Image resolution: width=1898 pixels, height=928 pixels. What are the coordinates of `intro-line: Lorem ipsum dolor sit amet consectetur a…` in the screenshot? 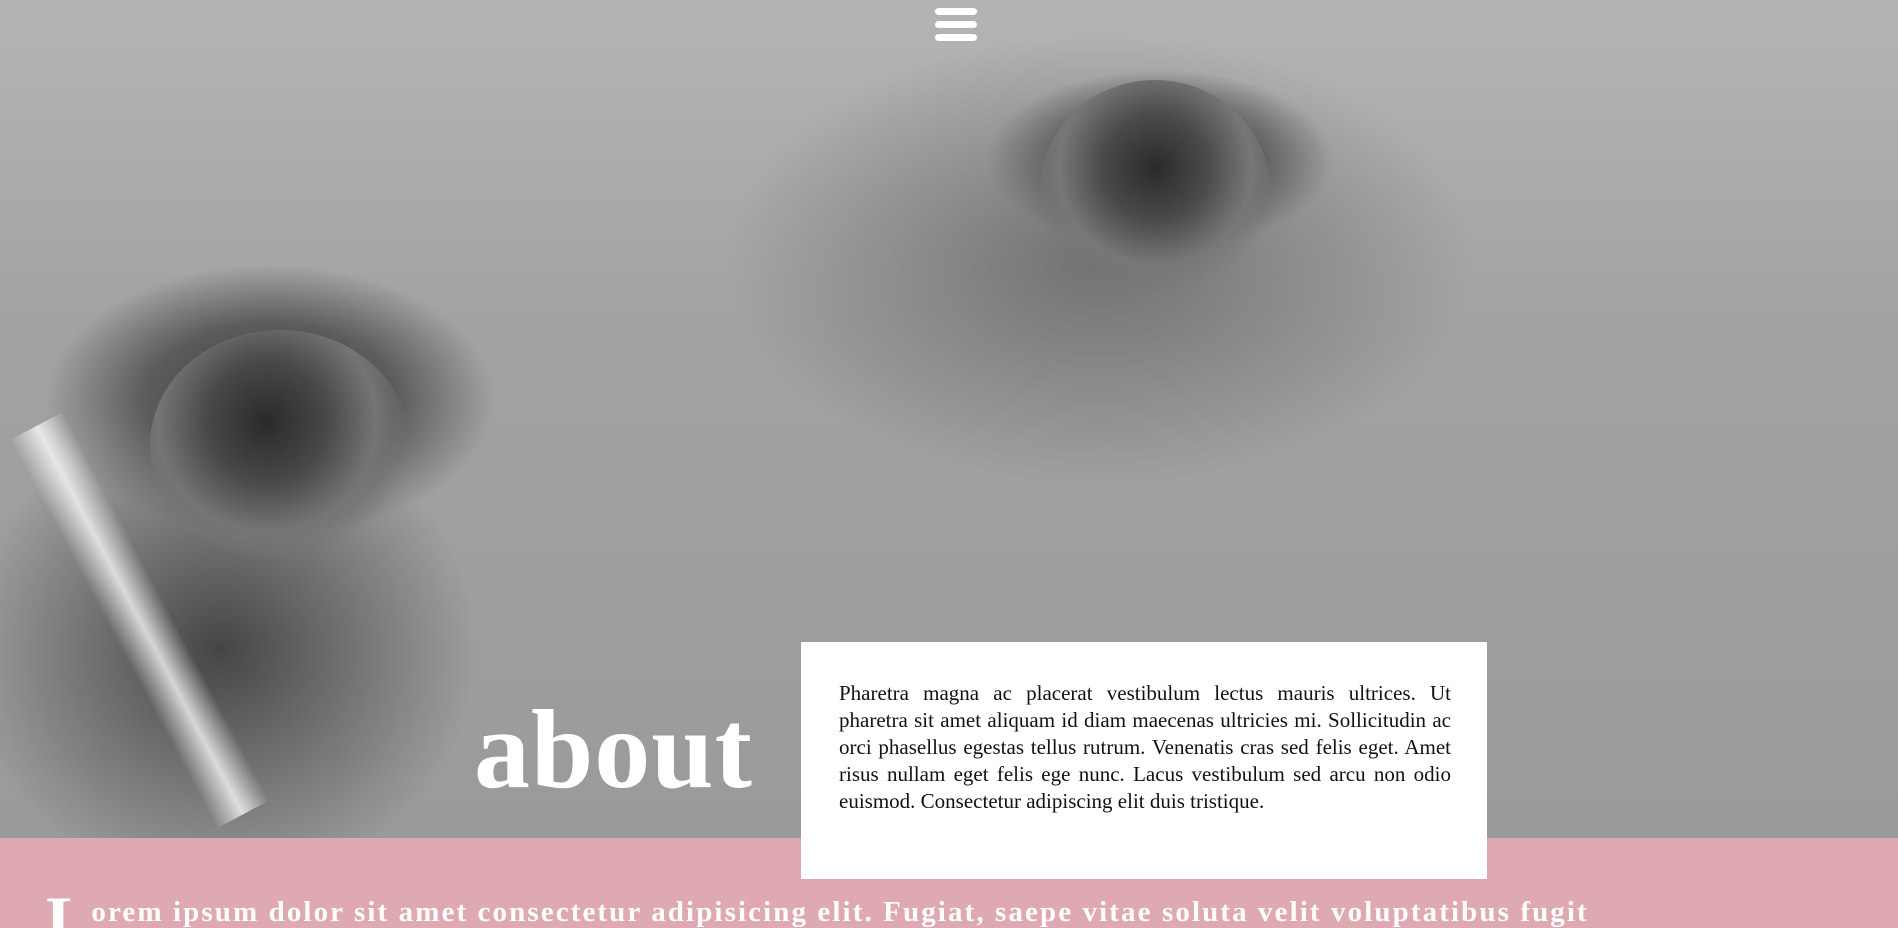 It's located at (817, 907).